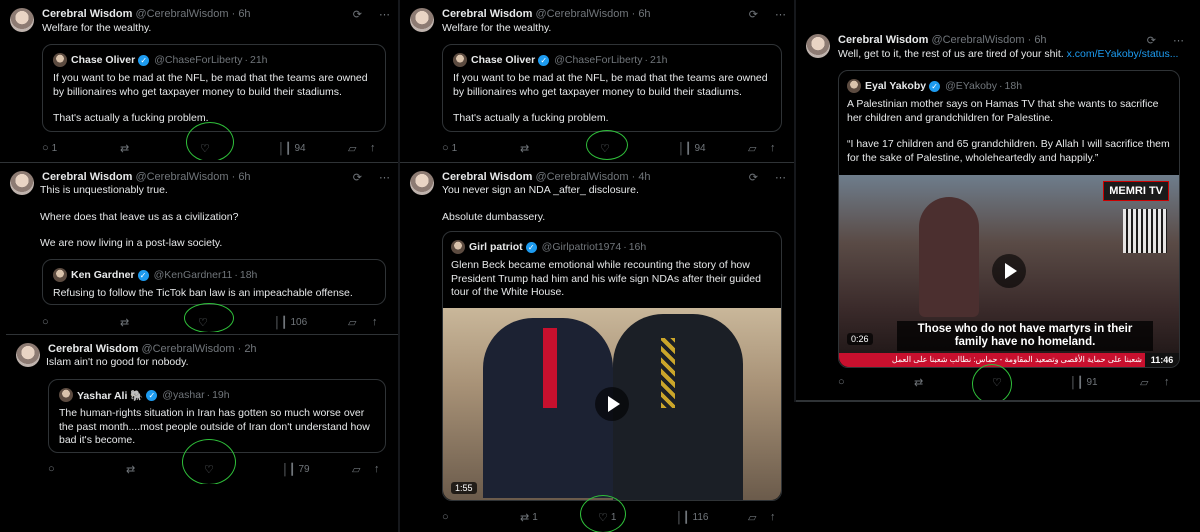 The height and width of the screenshot is (532, 1200). I want to click on quote-author-name: Girl patriot, so click(496, 247).